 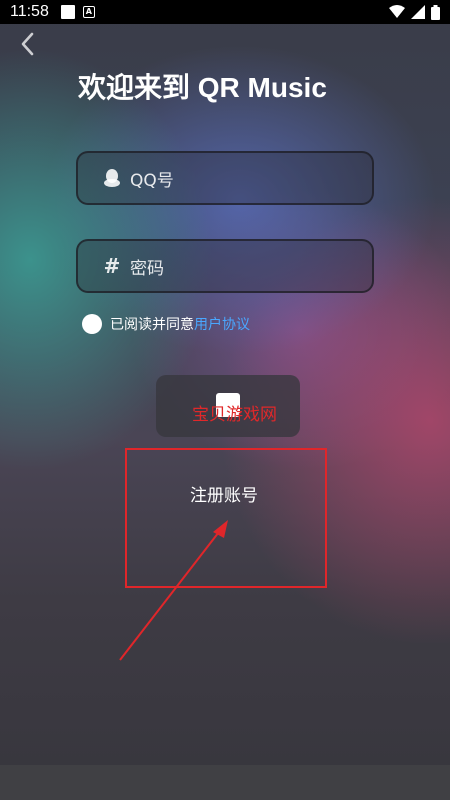 What do you see at coordinates (112, 266) in the screenshot?
I see `hash-icon: #` at bounding box center [112, 266].